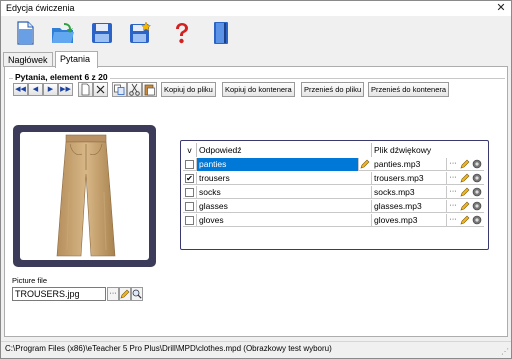 This screenshot has width=512, height=359. I want to click on open-folder-icon, so click(63, 33).